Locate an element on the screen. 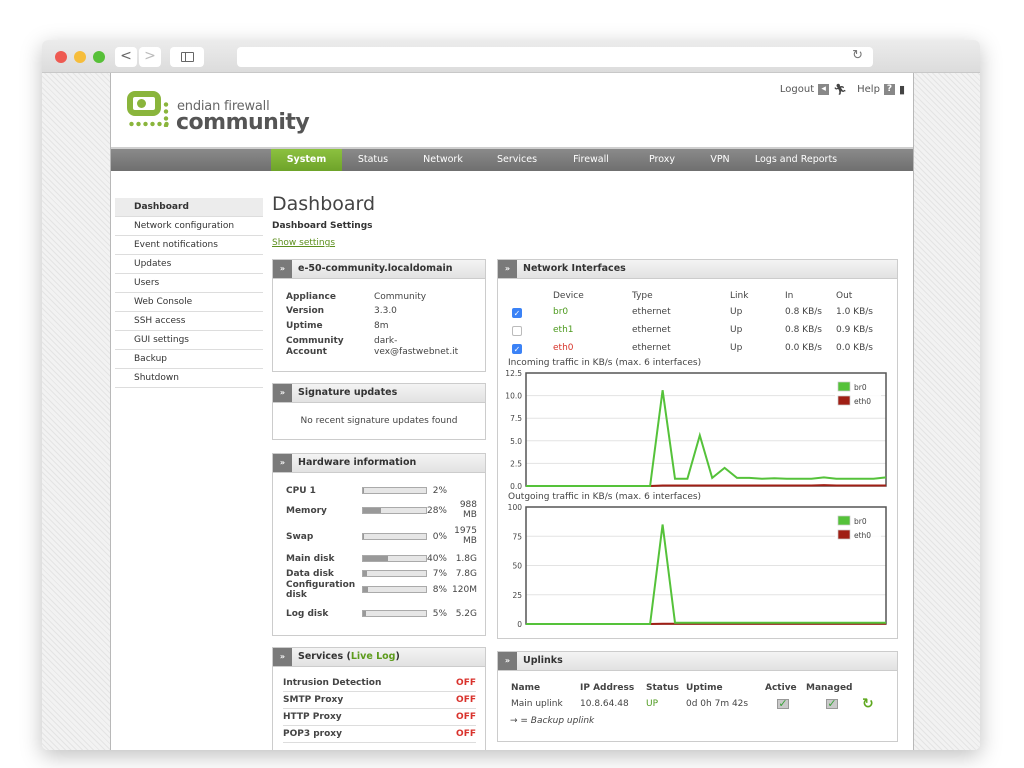  service-row: HTTP Proxy OFF is located at coordinates (379, 717).